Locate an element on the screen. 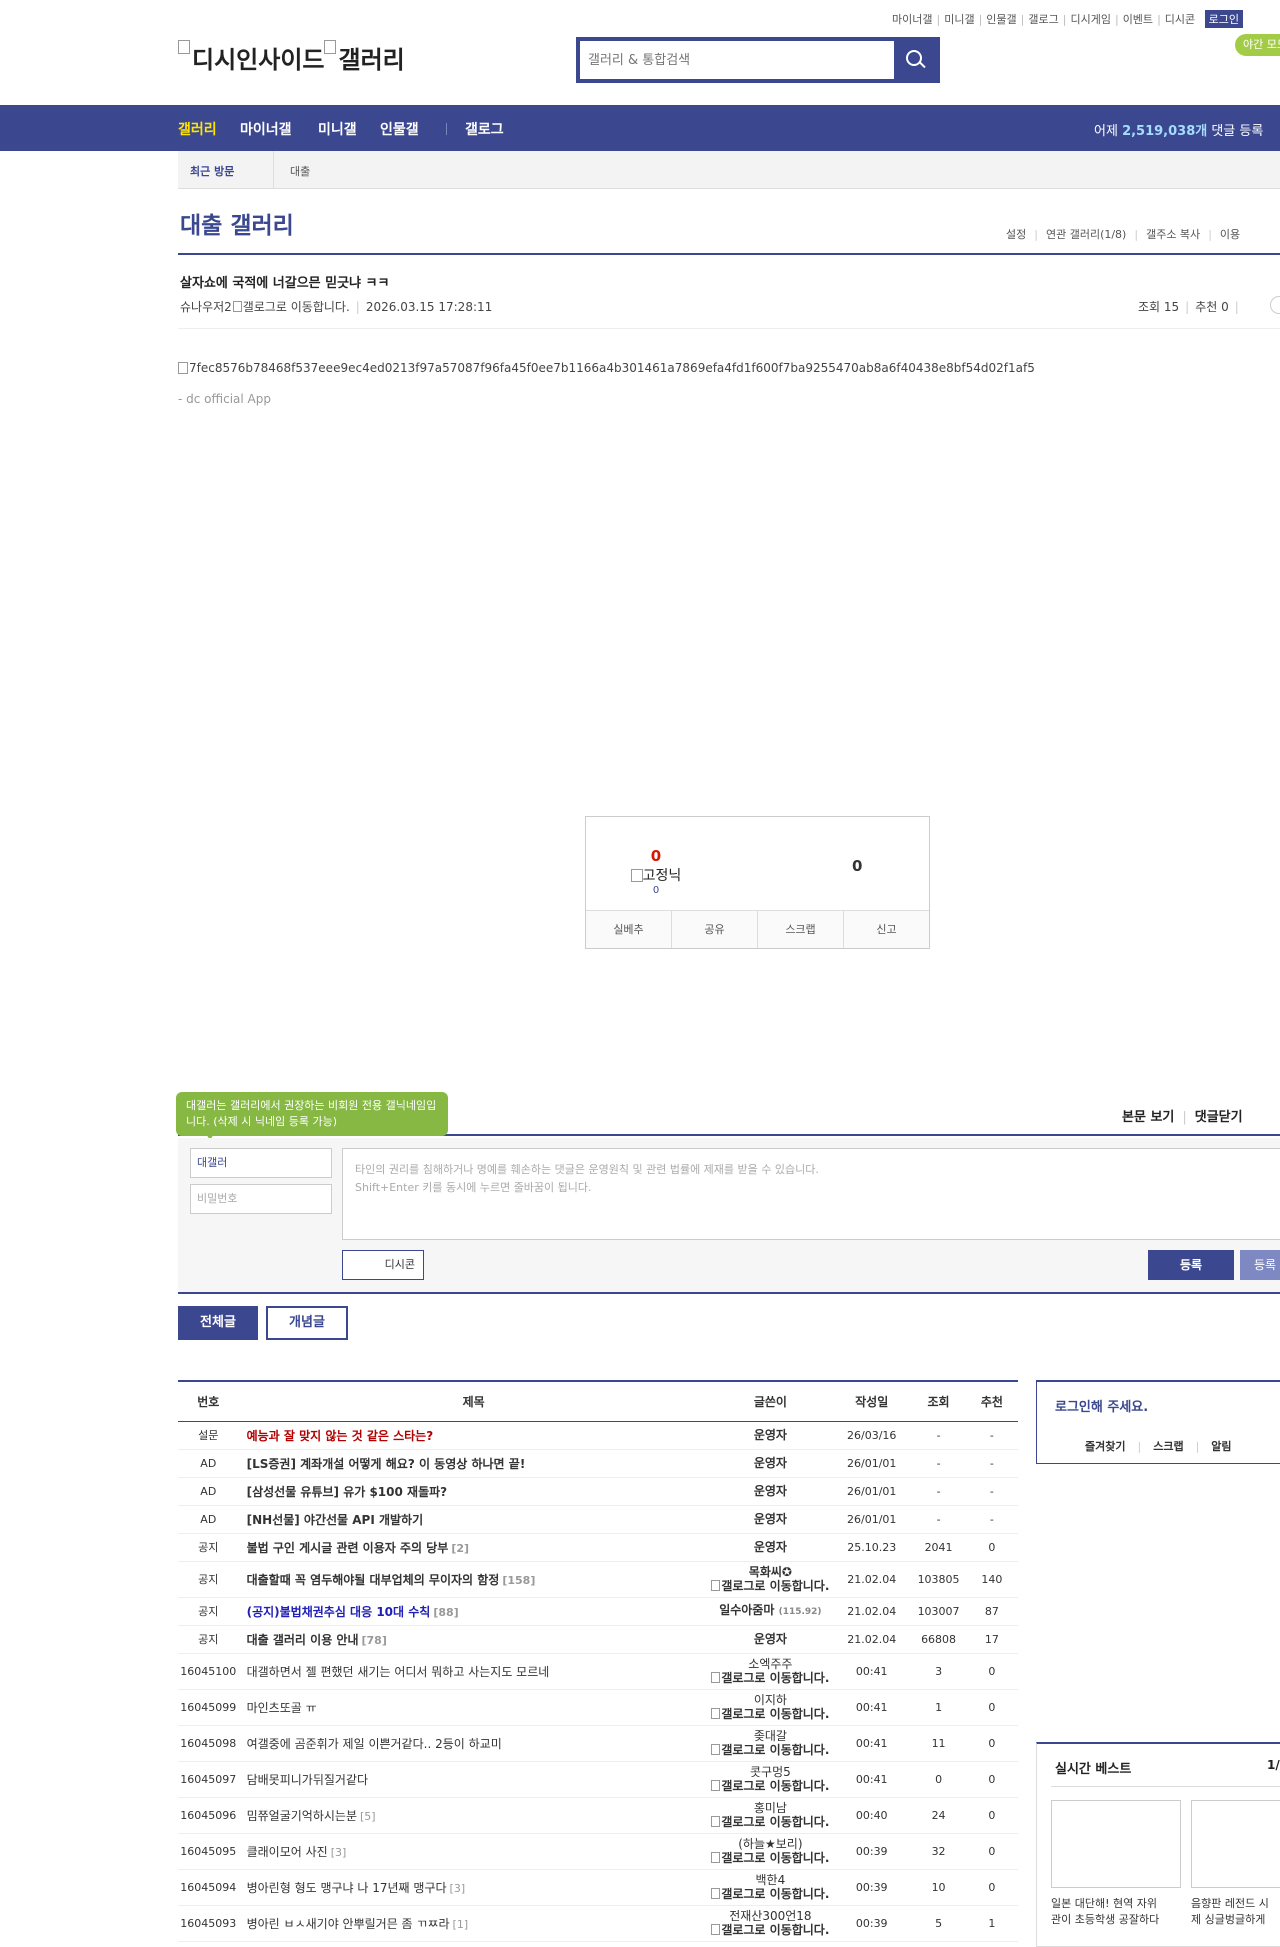 This screenshot has width=1280, height=1947. row-subject-text: 예능과 잘 맞지 않는 것 같은 스타는? is located at coordinates (340, 1436).